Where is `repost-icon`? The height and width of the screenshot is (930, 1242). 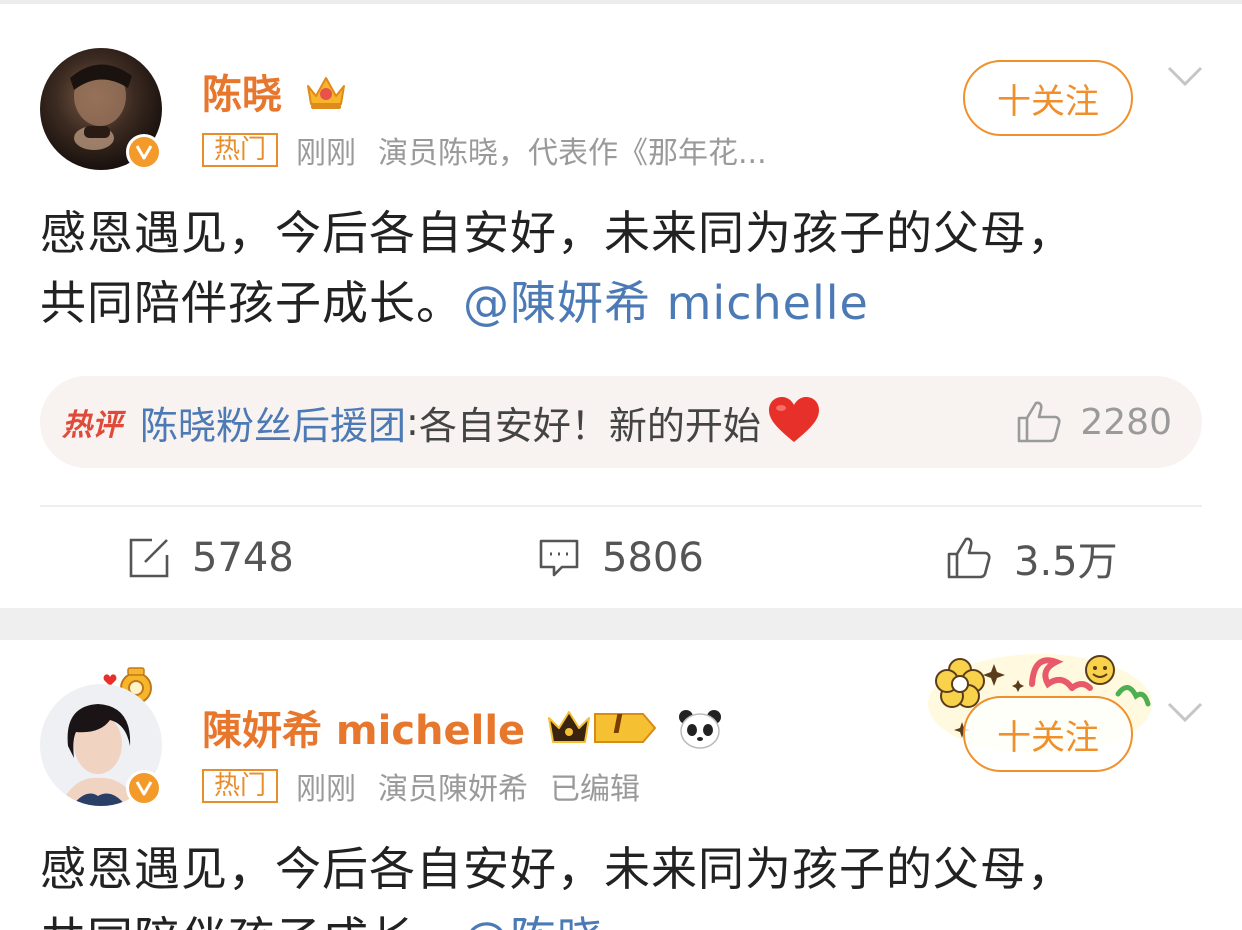
repost-icon is located at coordinates (149, 558).